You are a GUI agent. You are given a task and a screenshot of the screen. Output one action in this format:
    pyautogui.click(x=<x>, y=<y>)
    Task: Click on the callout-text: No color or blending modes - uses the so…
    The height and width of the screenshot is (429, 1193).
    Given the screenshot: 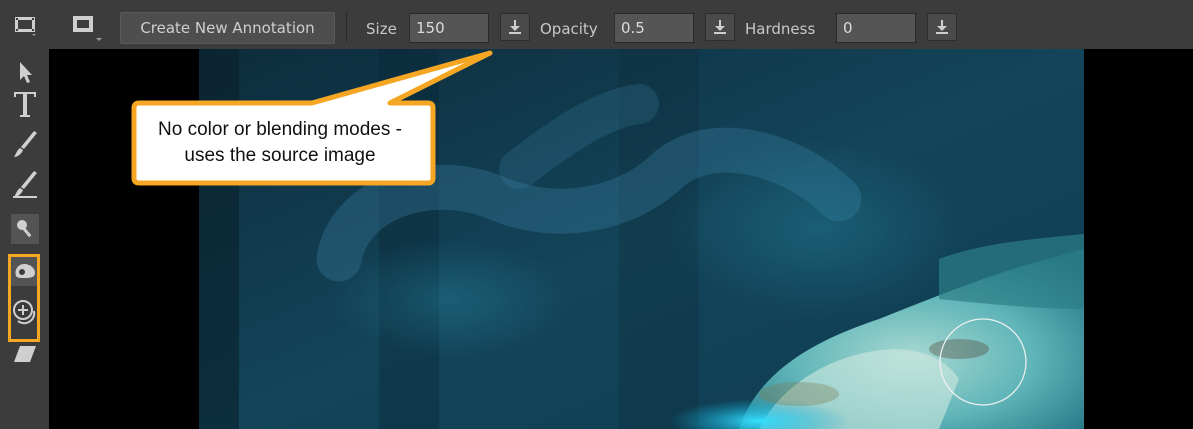 What is the action you would take?
    pyautogui.click(x=280, y=143)
    